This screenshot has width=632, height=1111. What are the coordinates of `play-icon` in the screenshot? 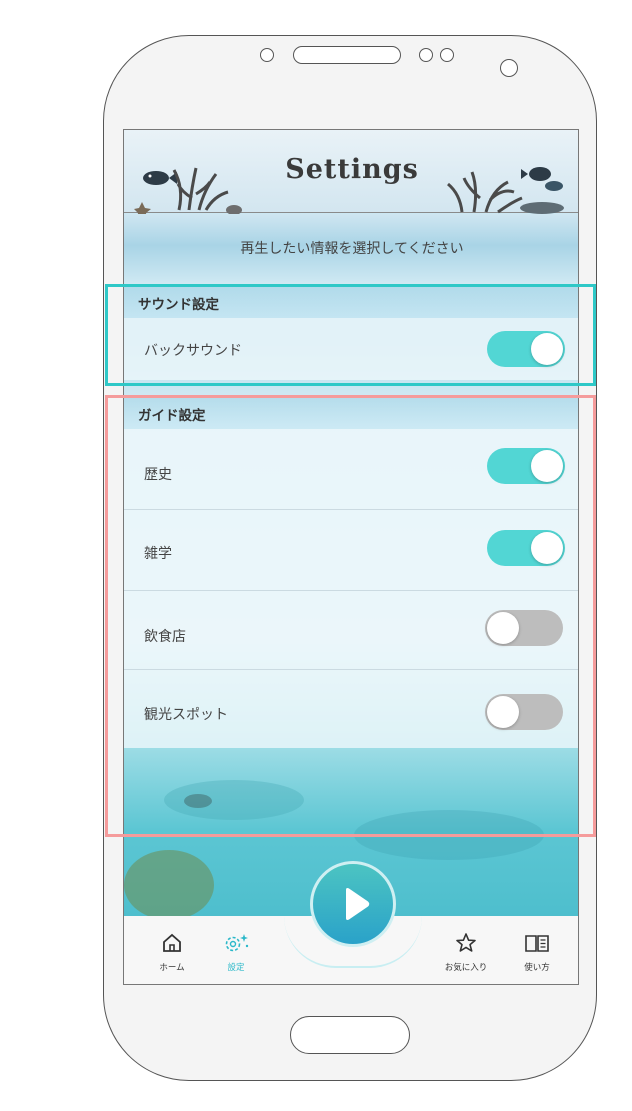 It's located at (358, 904).